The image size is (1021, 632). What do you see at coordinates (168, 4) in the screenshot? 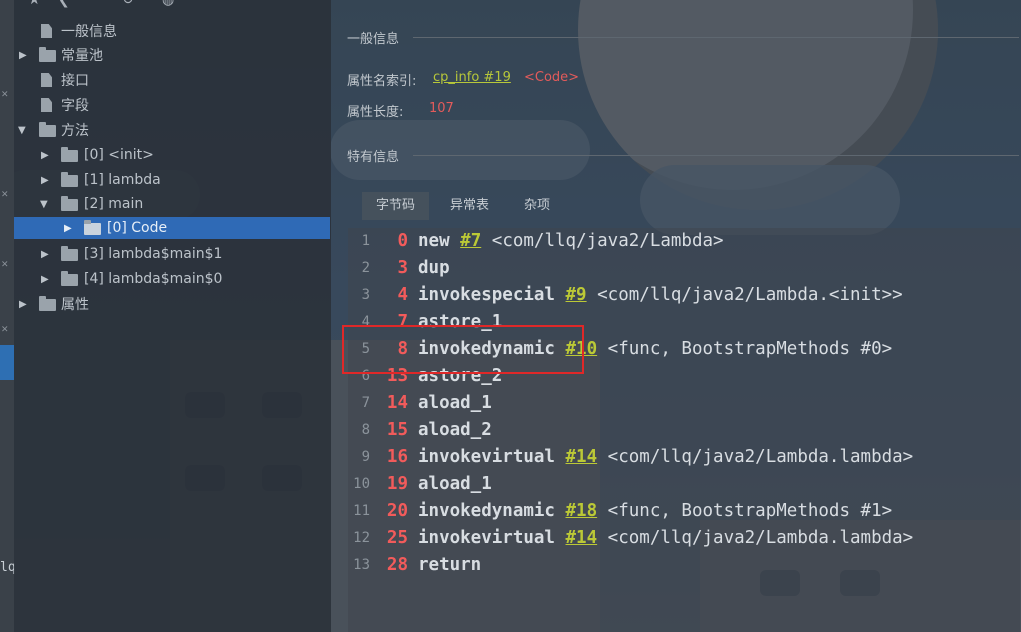
I see `globe-icon: ◍` at bounding box center [168, 4].